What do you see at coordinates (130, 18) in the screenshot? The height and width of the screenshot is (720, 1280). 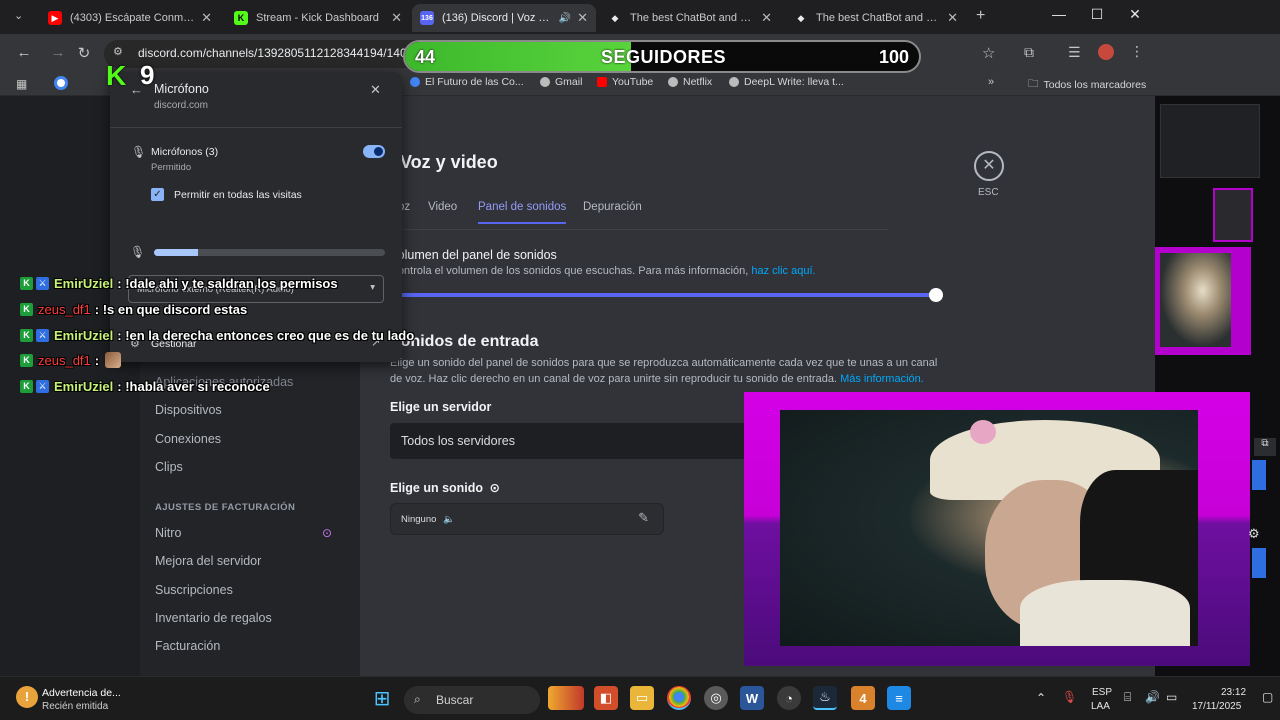 I see `tab-youtube: ▶ (4303) Escápate Conmigo Re ✕` at bounding box center [130, 18].